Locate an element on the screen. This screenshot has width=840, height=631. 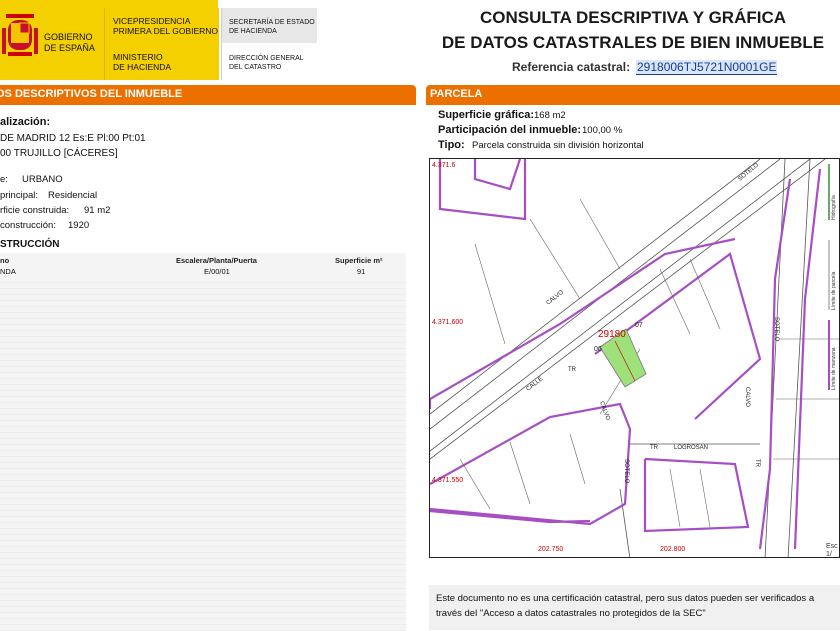
legend-manzana: Límite de manzana is located at coordinates (834, 368).